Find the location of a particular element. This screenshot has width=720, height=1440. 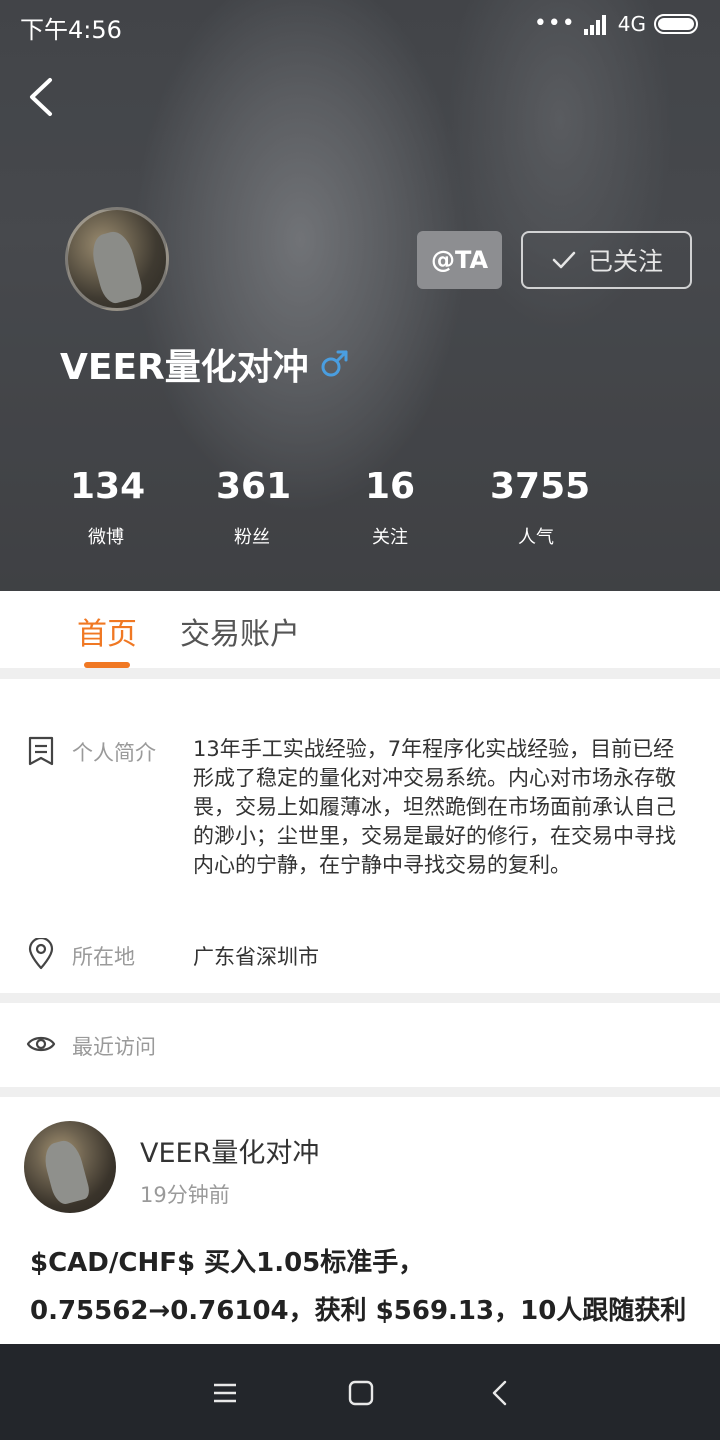

back-button is located at coordinates (42, 97).